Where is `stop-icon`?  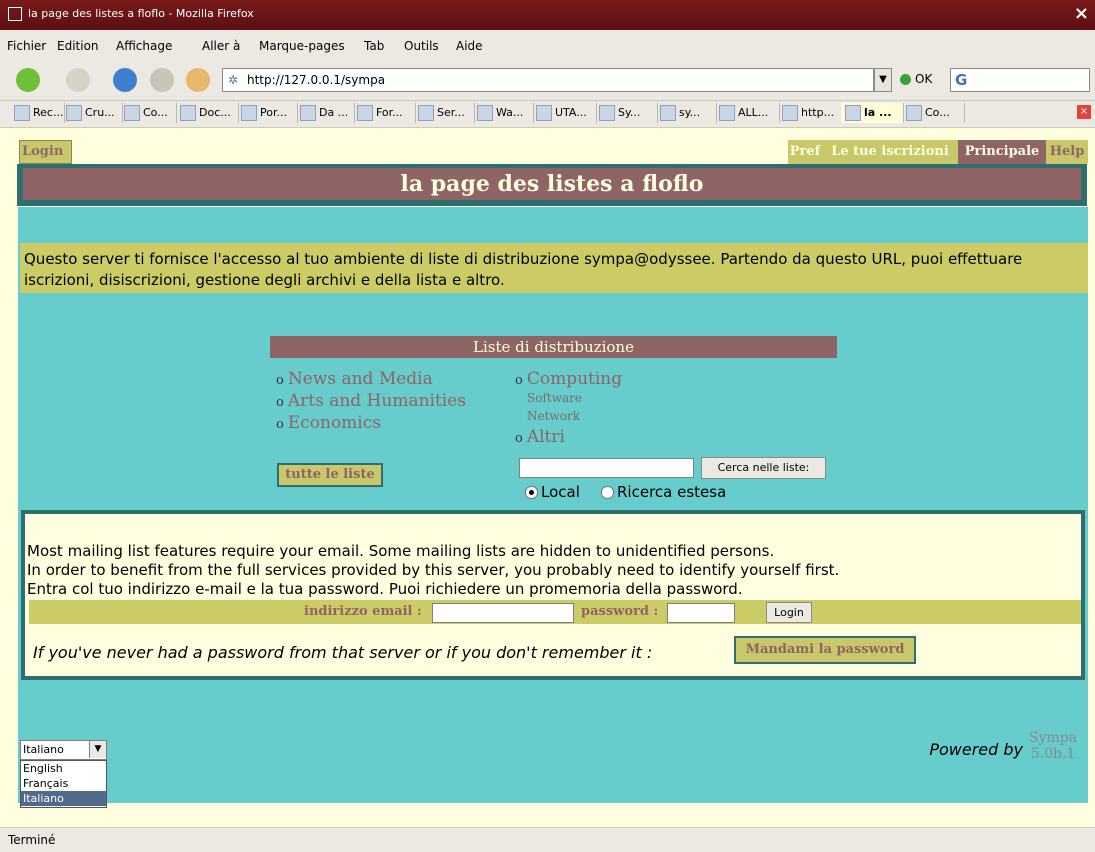
stop-icon is located at coordinates (162, 80).